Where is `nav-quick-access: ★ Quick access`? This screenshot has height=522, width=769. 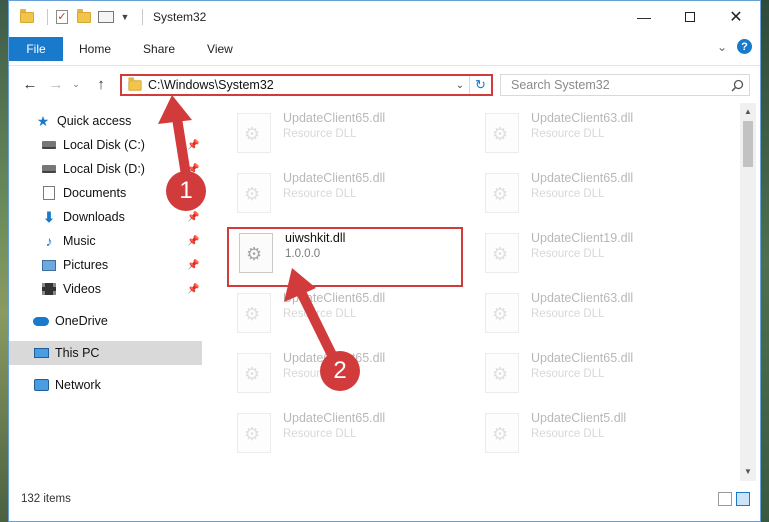
nav-quick-access: ★ Quick access is located at coordinates (105, 121).